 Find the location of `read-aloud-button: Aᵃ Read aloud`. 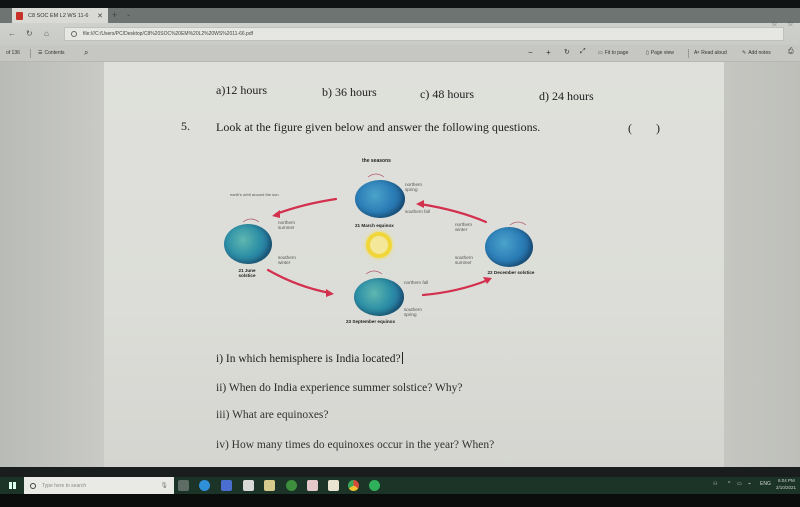

read-aloud-button: Aᵃ Read aloud is located at coordinates (710, 53).